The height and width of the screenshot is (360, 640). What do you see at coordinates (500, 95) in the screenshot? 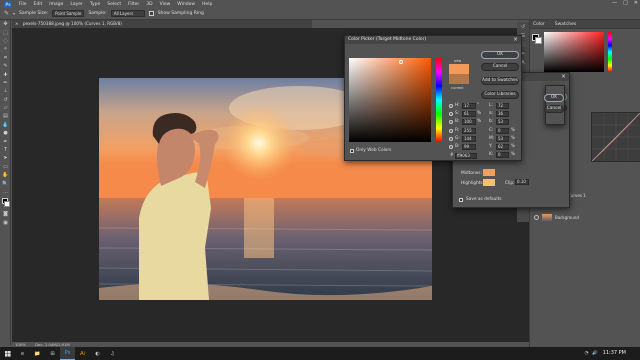
I see `color-libraries-button: Color Libraries` at bounding box center [500, 95].